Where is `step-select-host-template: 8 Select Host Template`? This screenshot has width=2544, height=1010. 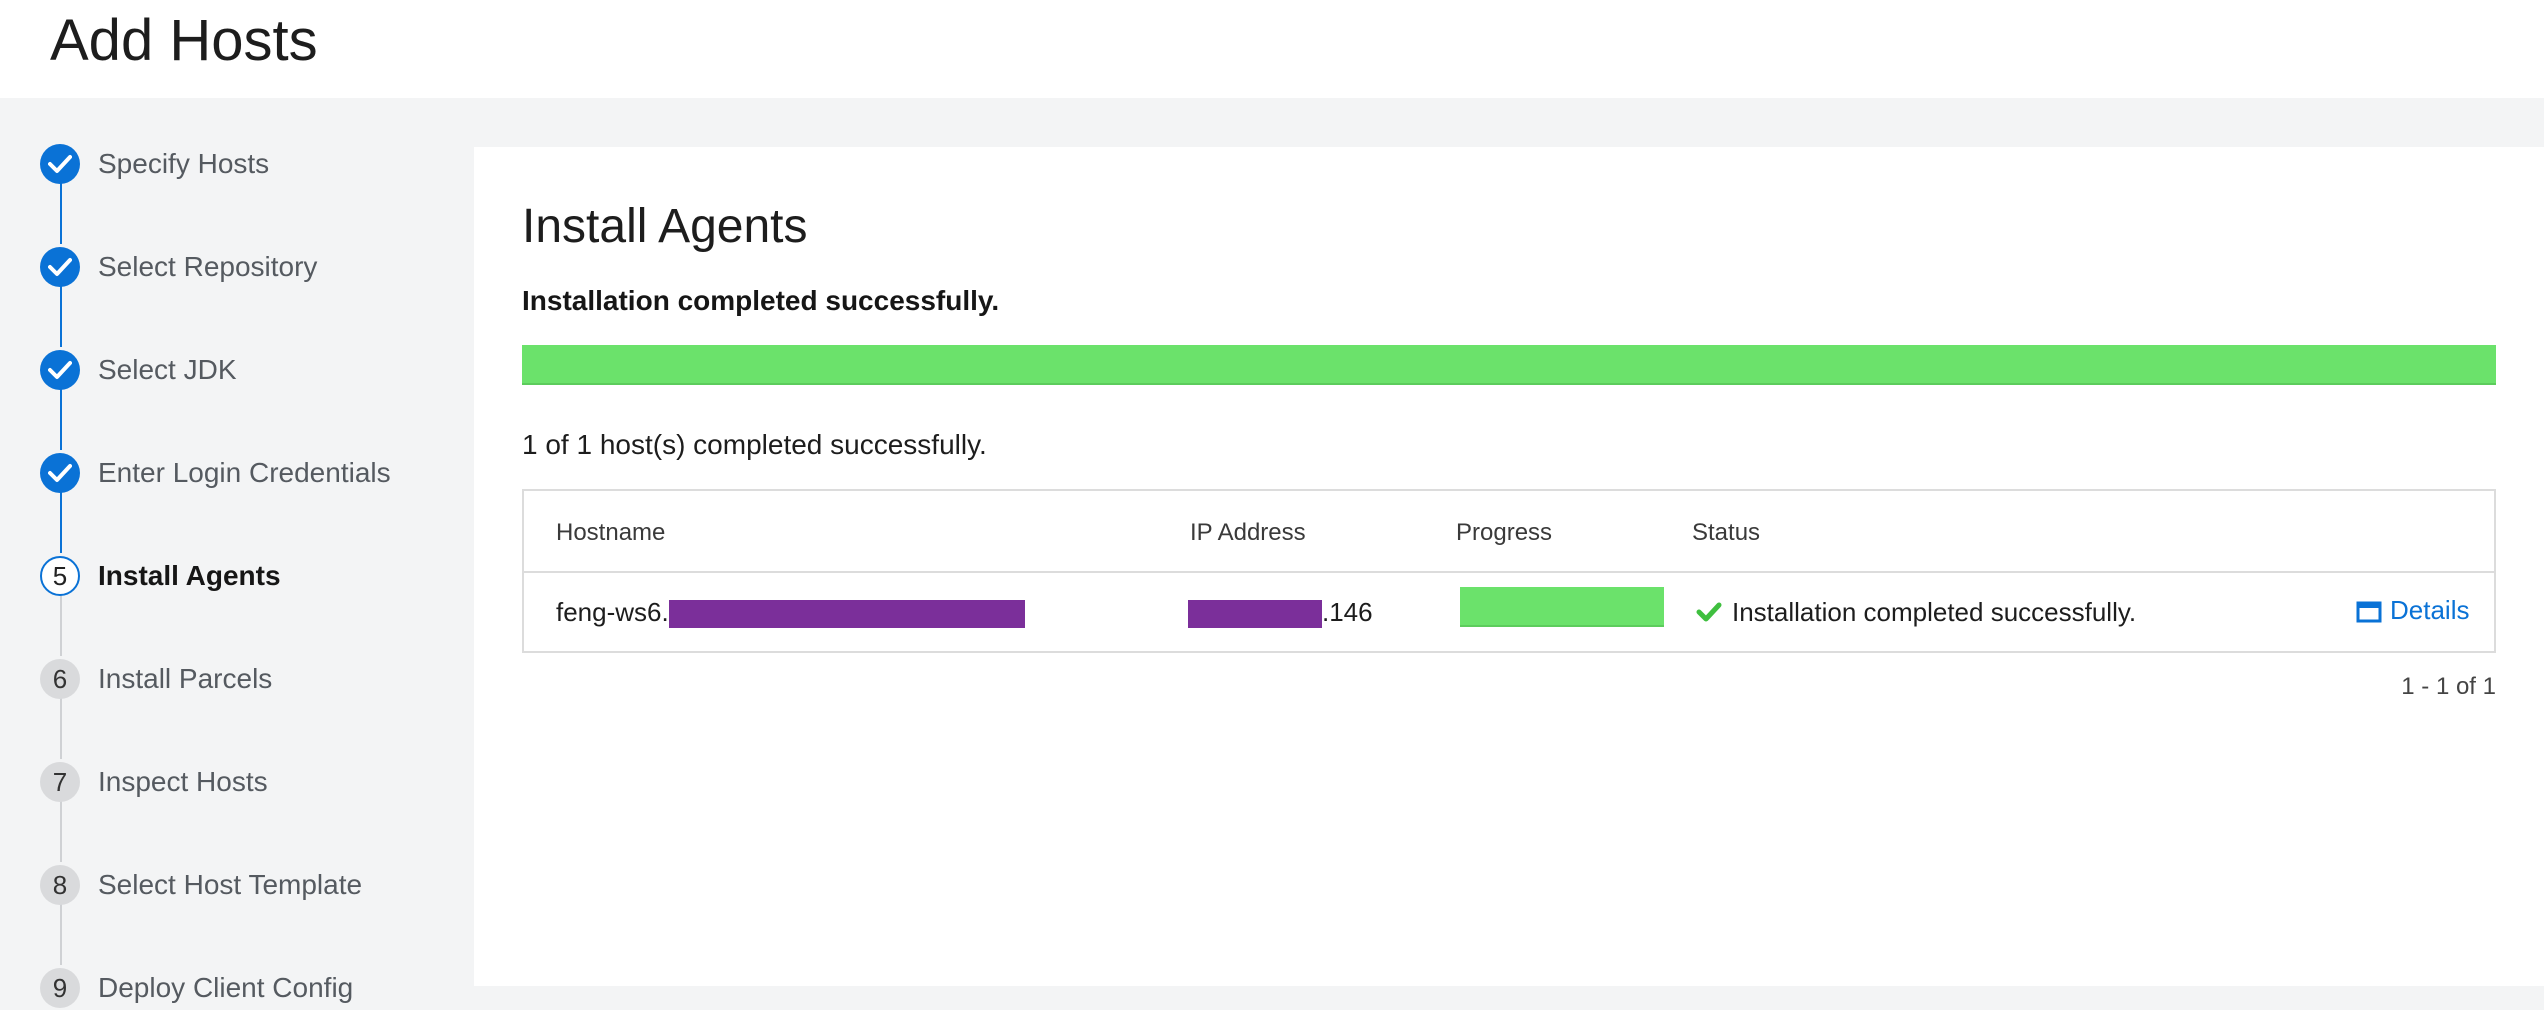
step-select-host-template: 8 Select Host Template is located at coordinates (255, 885).